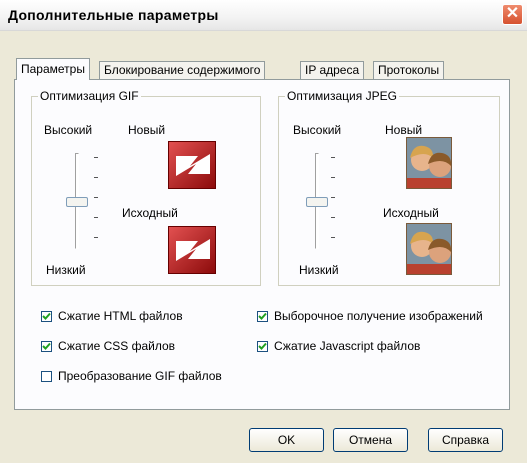  I want to click on jpeg-new-preview, so click(429, 163).